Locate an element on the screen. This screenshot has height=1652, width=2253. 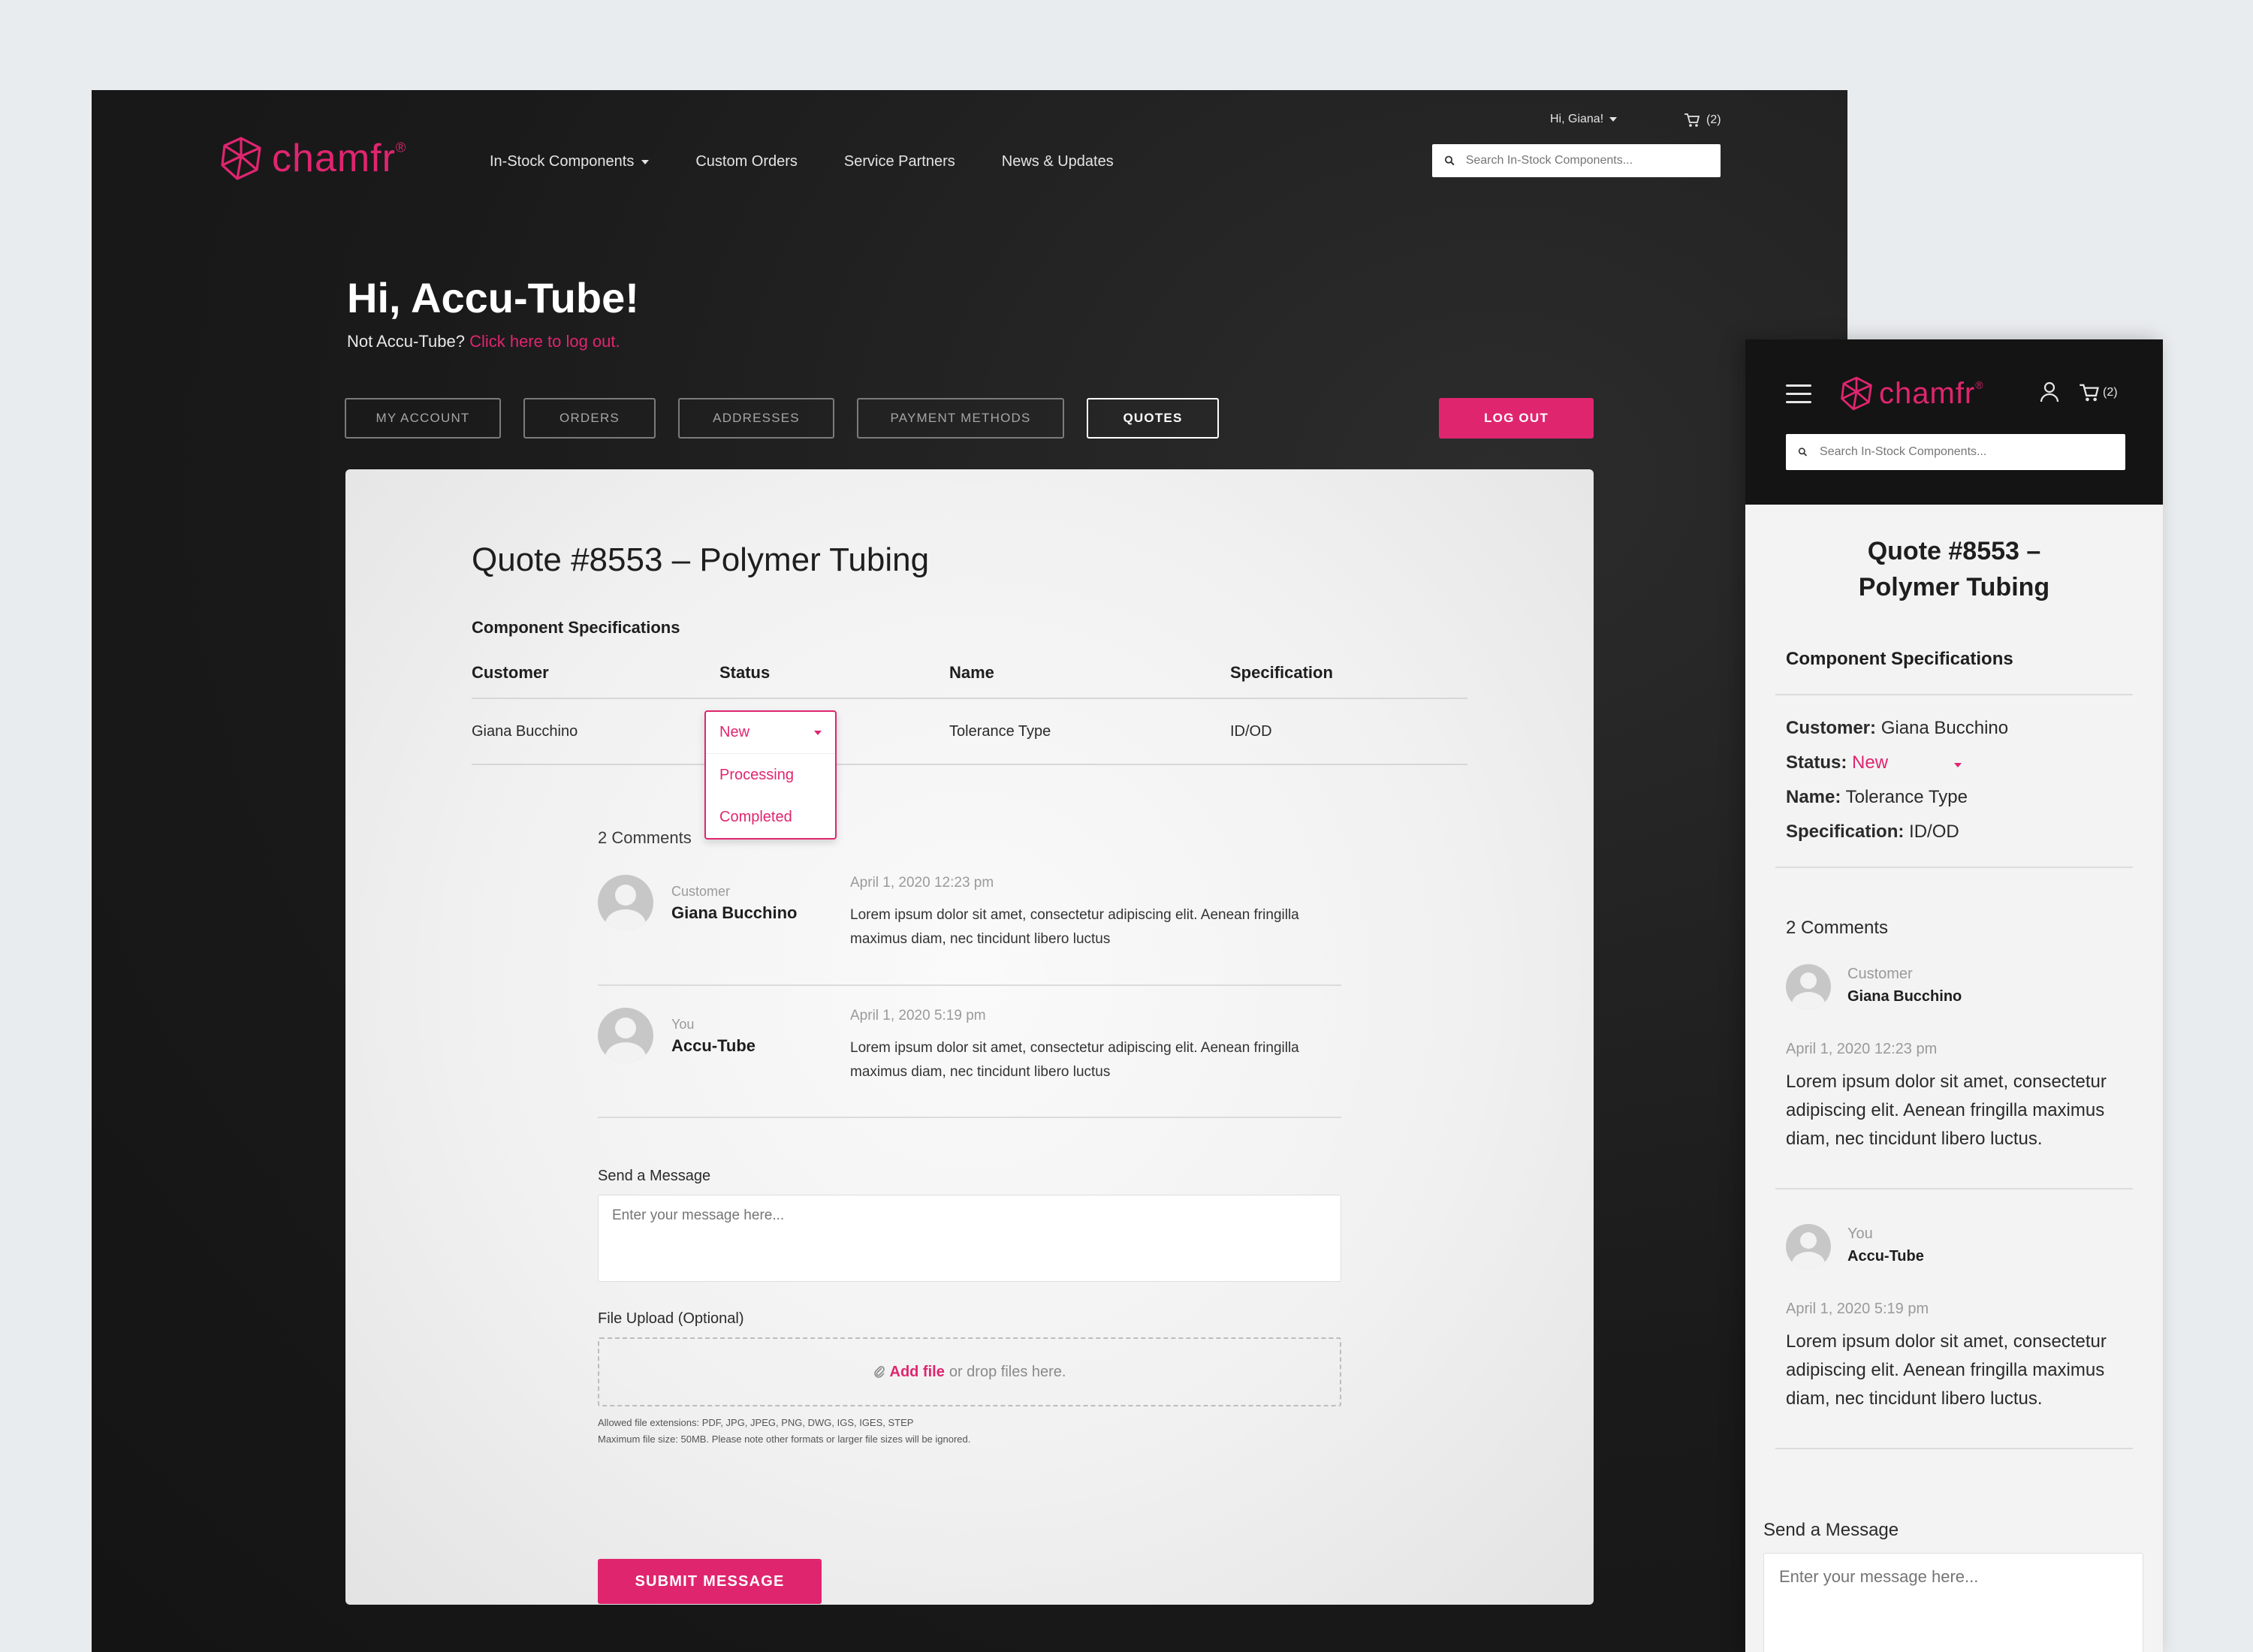
account-menu: Hi, Giana! is located at coordinates (1584, 119).